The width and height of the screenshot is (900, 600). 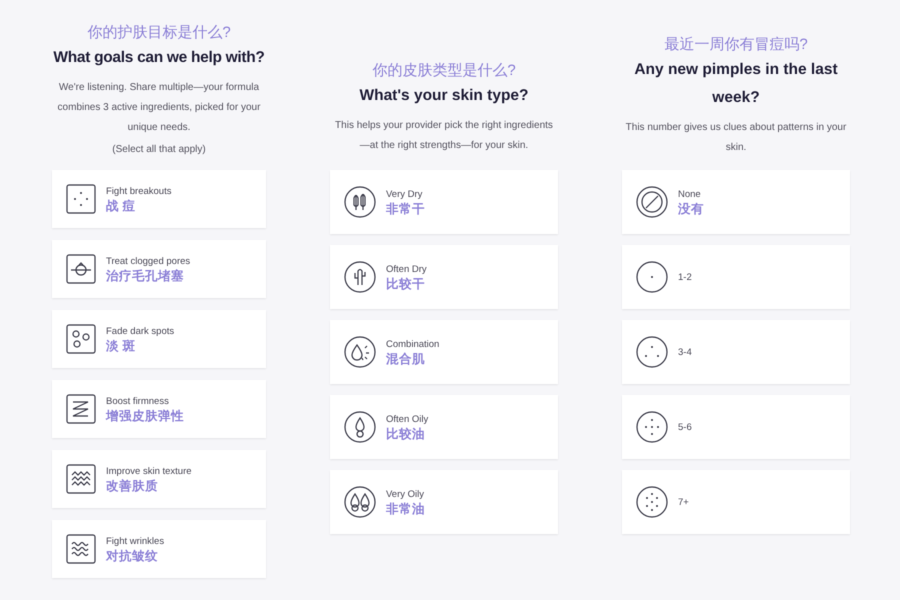 I want to click on spots-icon, so click(x=81, y=339).